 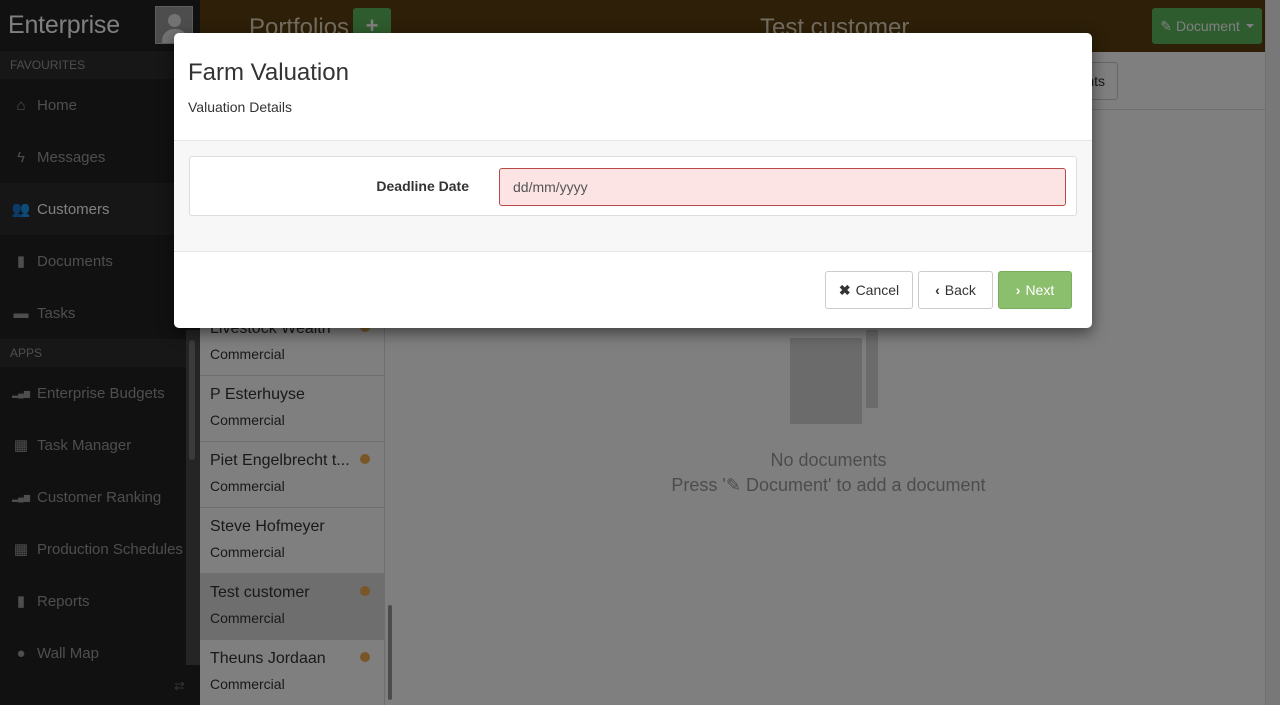 I want to click on modal-header: Farm Valuation Valuation Details, so click(x=633, y=87).